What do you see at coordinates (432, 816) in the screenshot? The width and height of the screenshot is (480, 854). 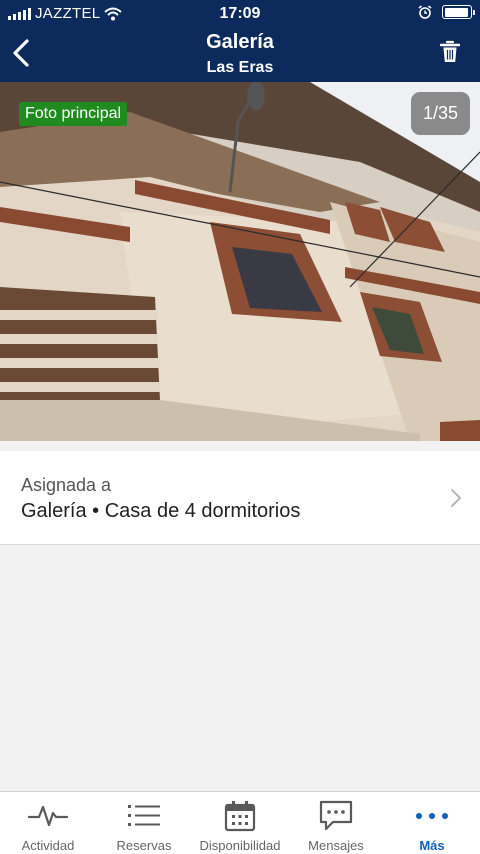 I see `more-icon` at bounding box center [432, 816].